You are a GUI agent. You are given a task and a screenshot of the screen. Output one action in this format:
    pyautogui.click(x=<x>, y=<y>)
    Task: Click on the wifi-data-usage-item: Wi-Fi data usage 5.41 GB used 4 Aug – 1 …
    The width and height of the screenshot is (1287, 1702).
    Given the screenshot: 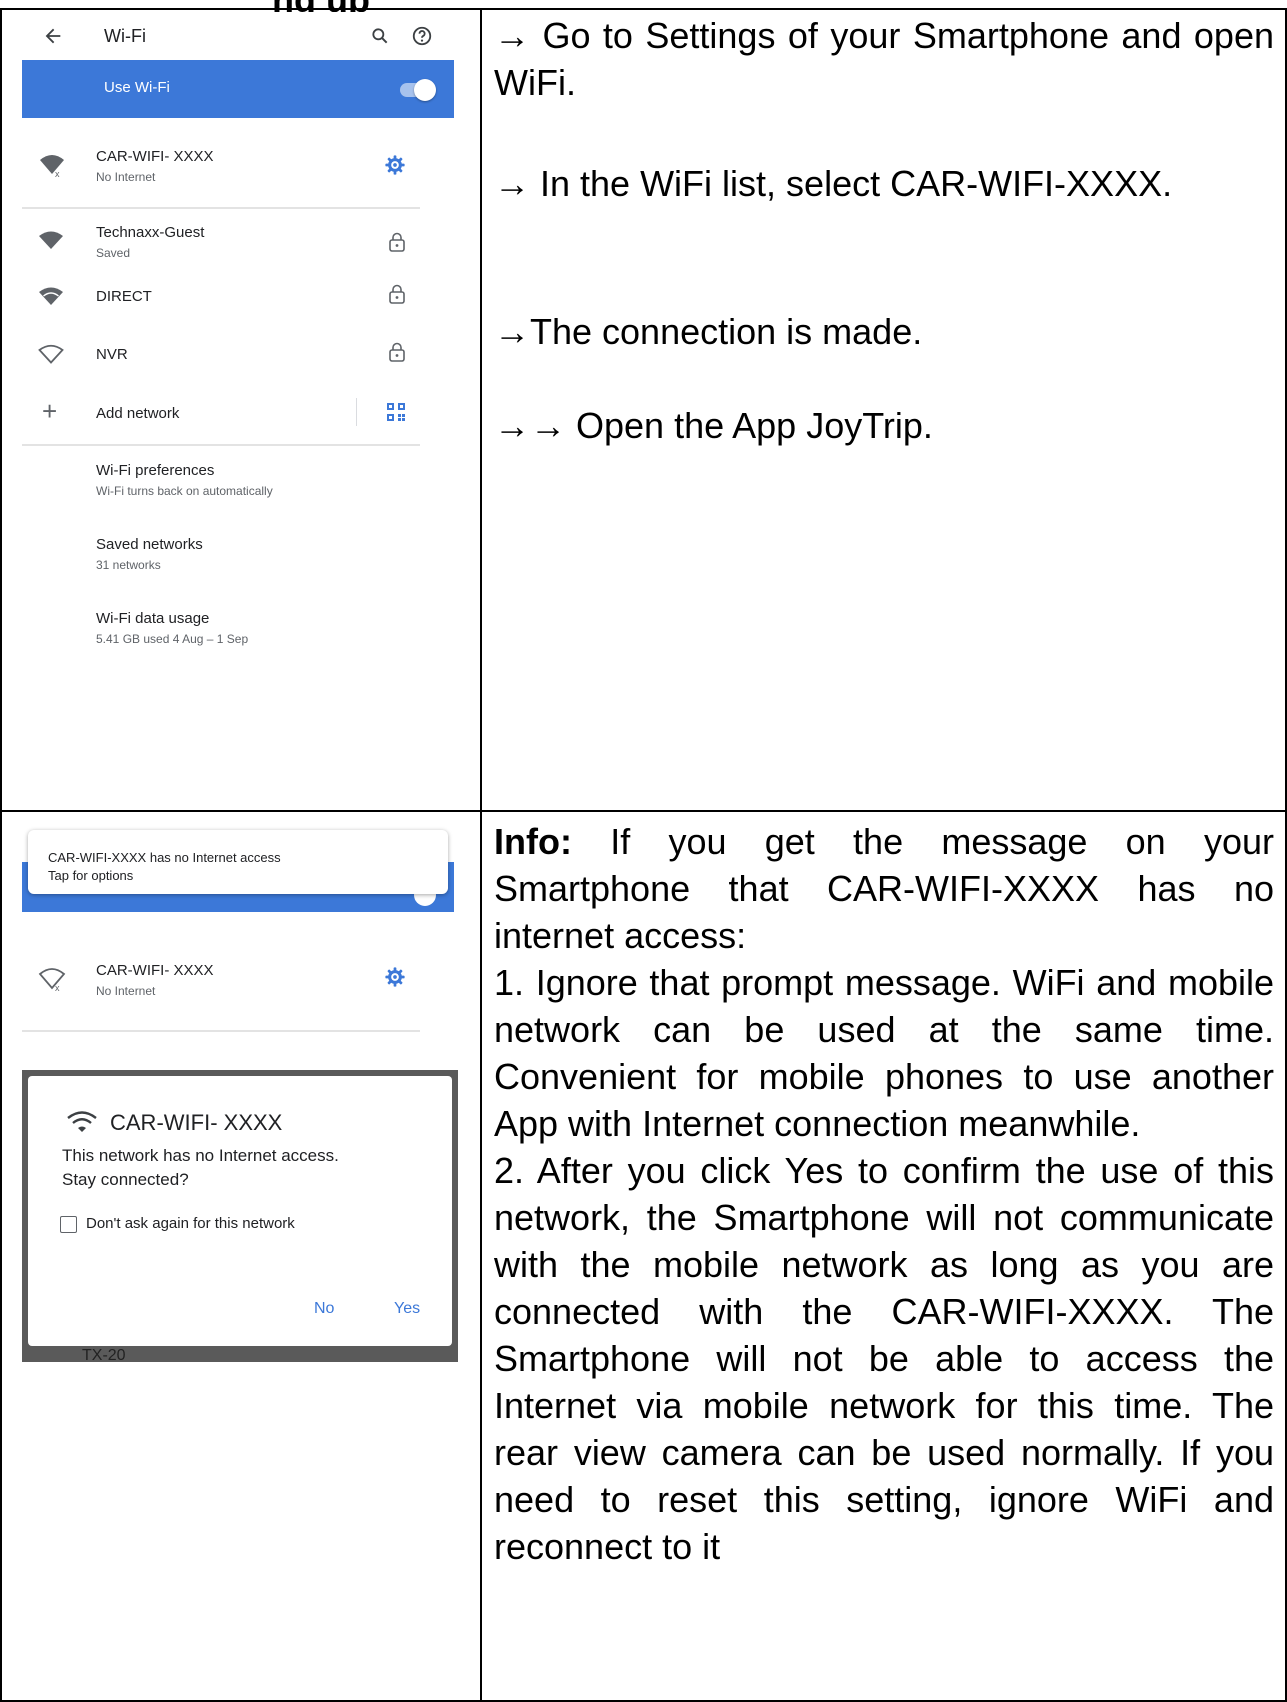 What is the action you would take?
    pyautogui.click(x=238, y=628)
    